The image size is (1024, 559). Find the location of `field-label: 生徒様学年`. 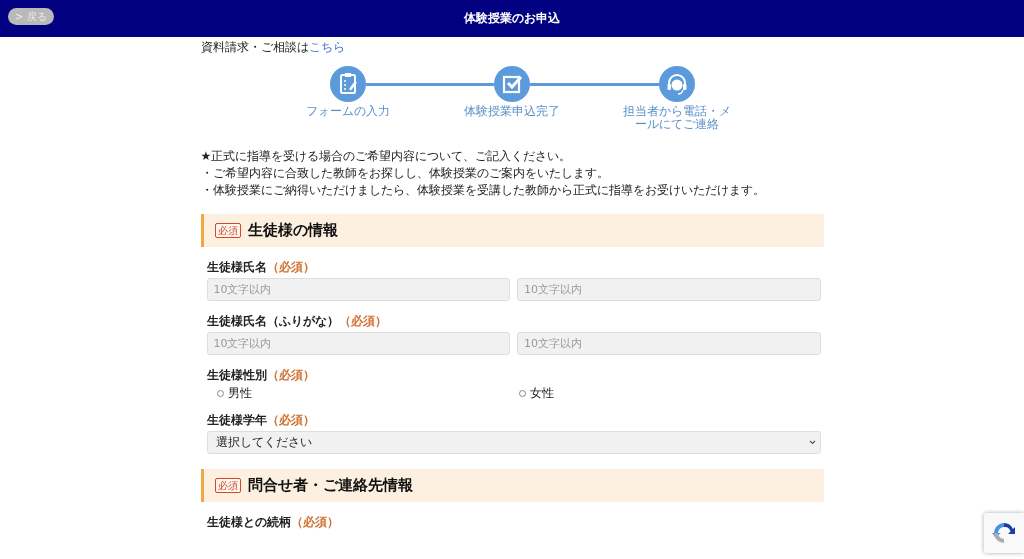

field-label: 生徒様学年 is located at coordinates (236, 419).